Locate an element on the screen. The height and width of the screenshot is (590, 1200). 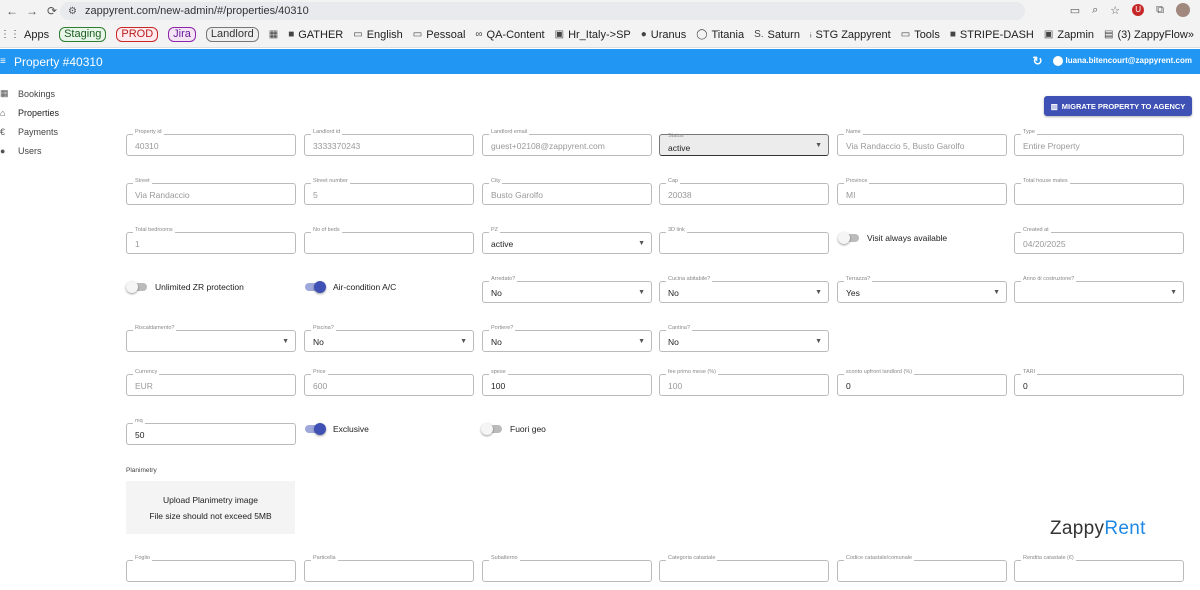
arredato-select: Arredato? No ▼ is located at coordinates (567, 289).